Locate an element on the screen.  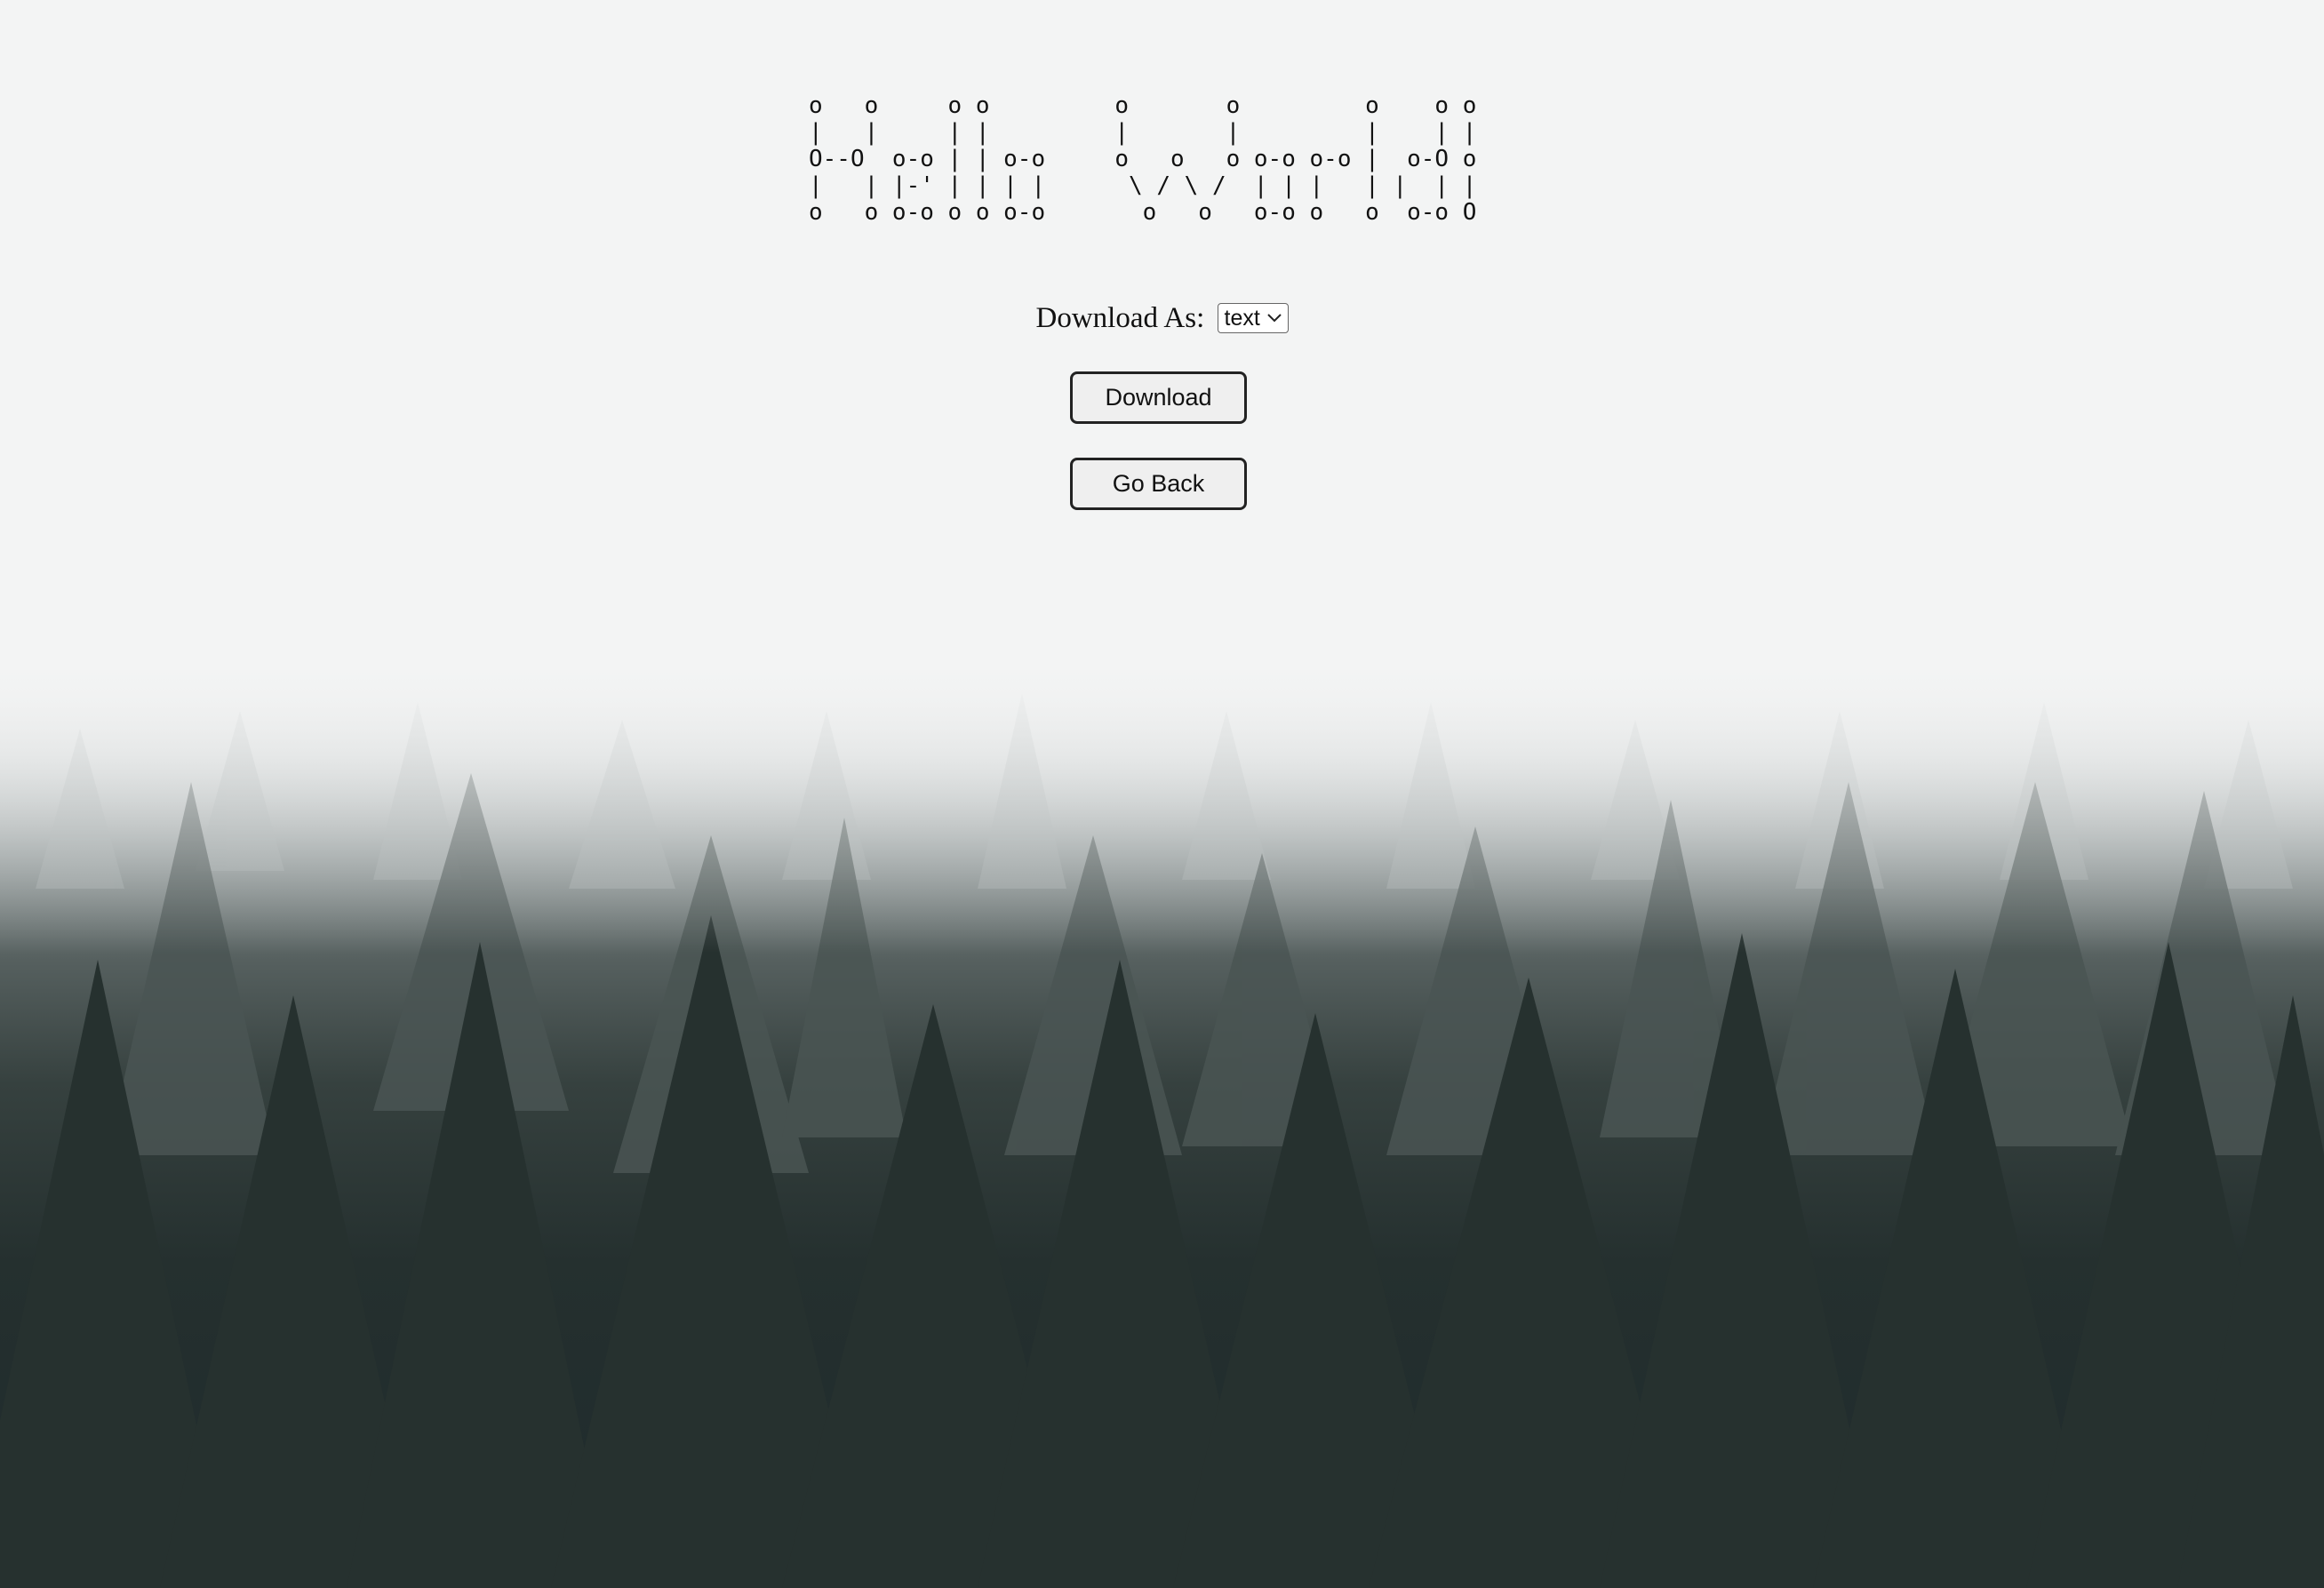
go-back-button: Go Back is located at coordinates (1158, 484).